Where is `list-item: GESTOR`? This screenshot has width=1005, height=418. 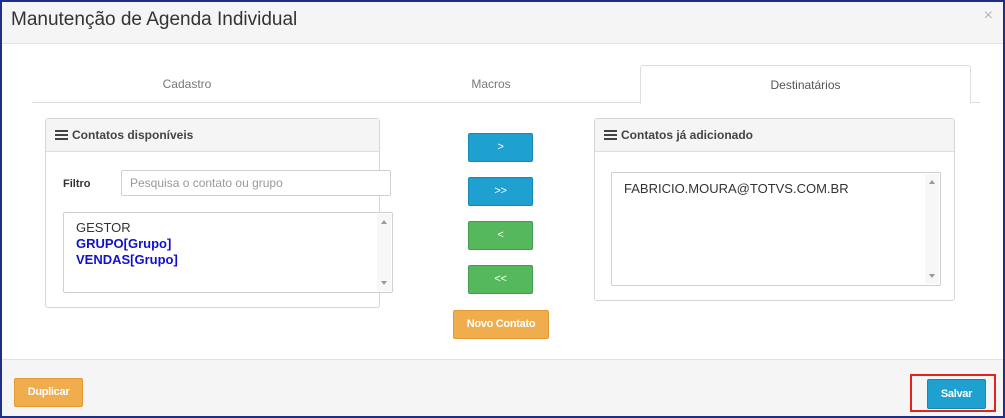 list-item: GESTOR is located at coordinates (228, 228).